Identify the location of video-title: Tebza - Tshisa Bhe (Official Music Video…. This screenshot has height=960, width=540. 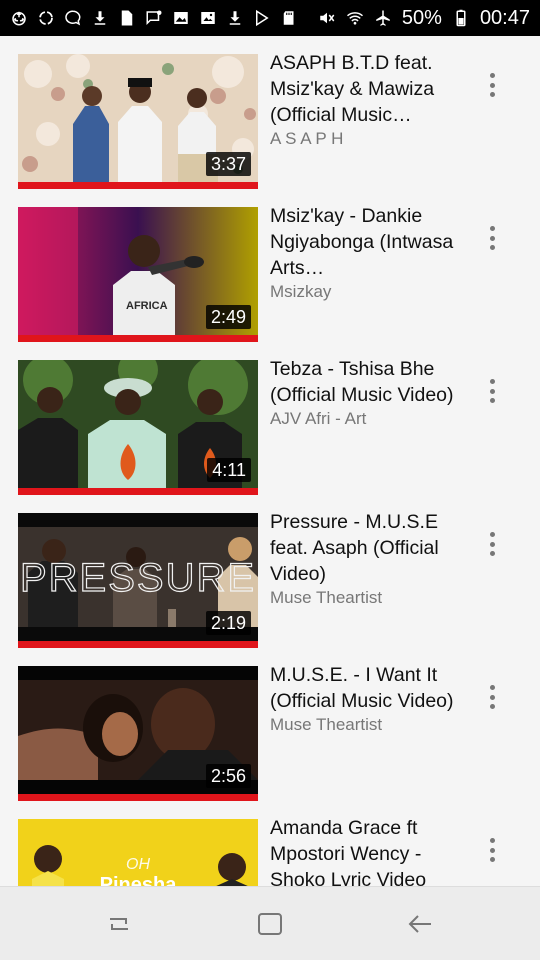
(370, 382).